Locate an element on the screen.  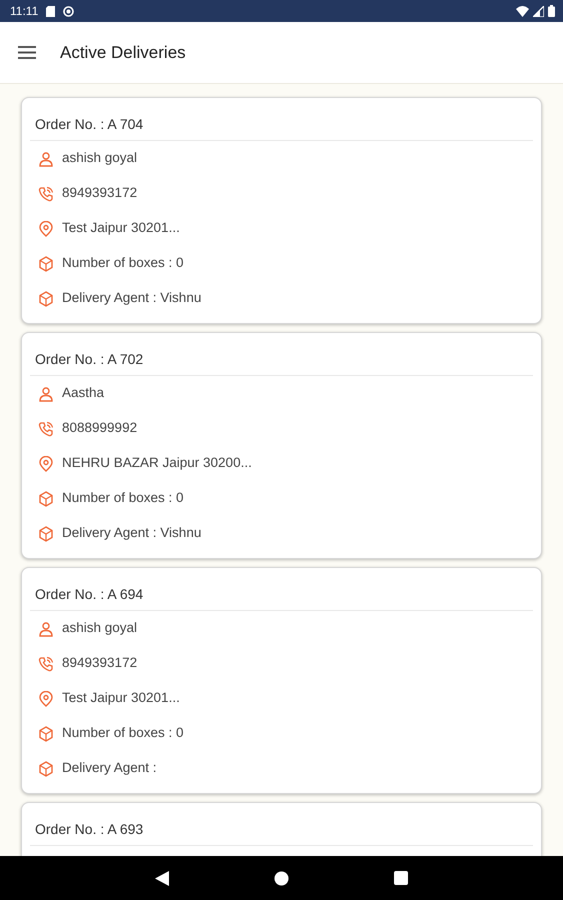
back-icon is located at coordinates (162, 878).